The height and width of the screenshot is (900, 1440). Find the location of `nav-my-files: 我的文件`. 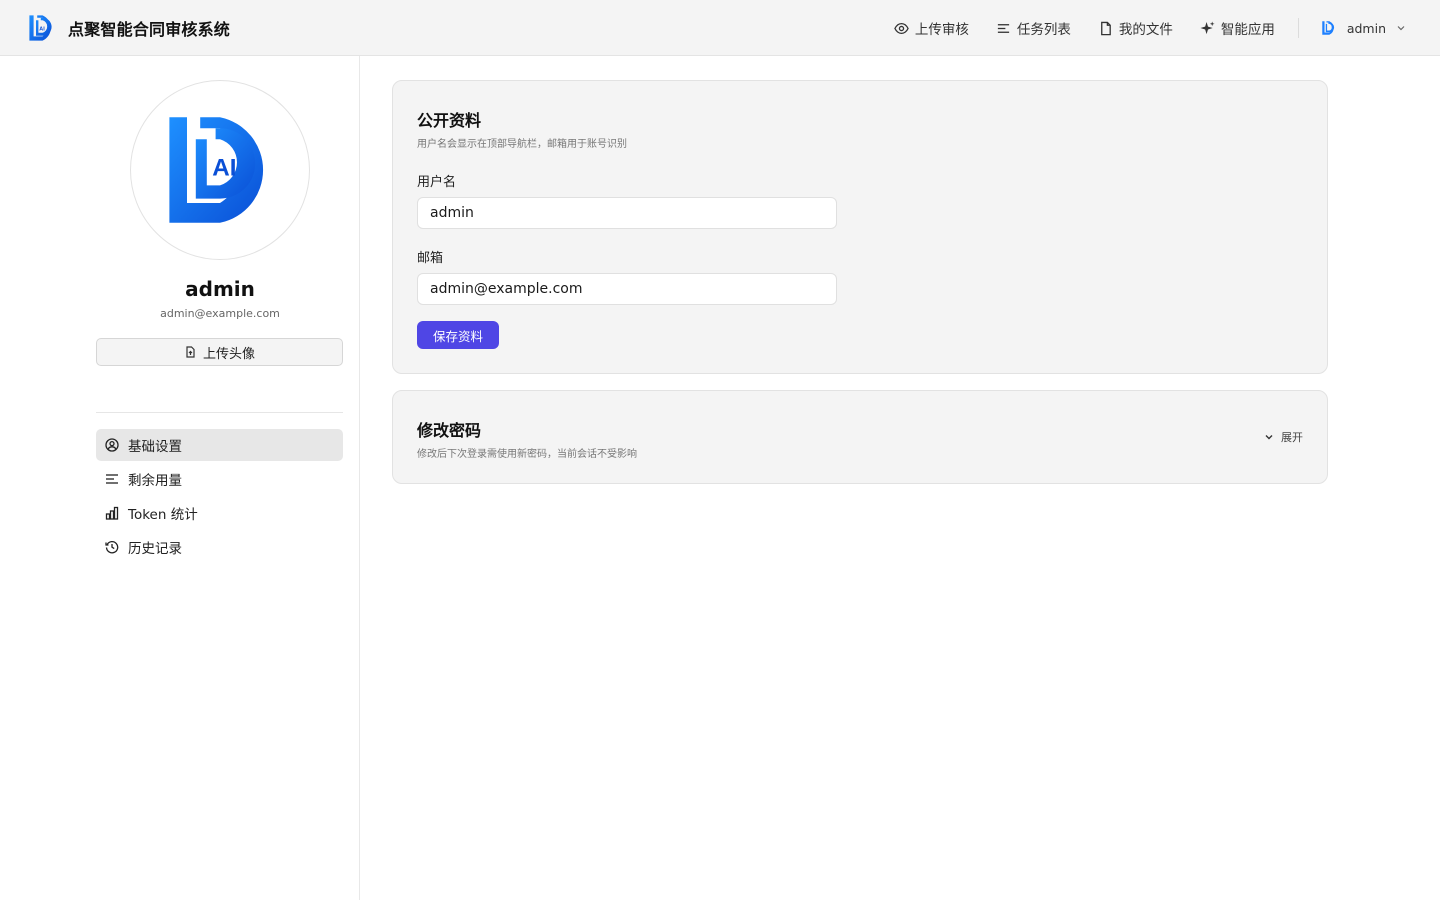

nav-my-files: 我的文件 is located at coordinates (1135, 28).